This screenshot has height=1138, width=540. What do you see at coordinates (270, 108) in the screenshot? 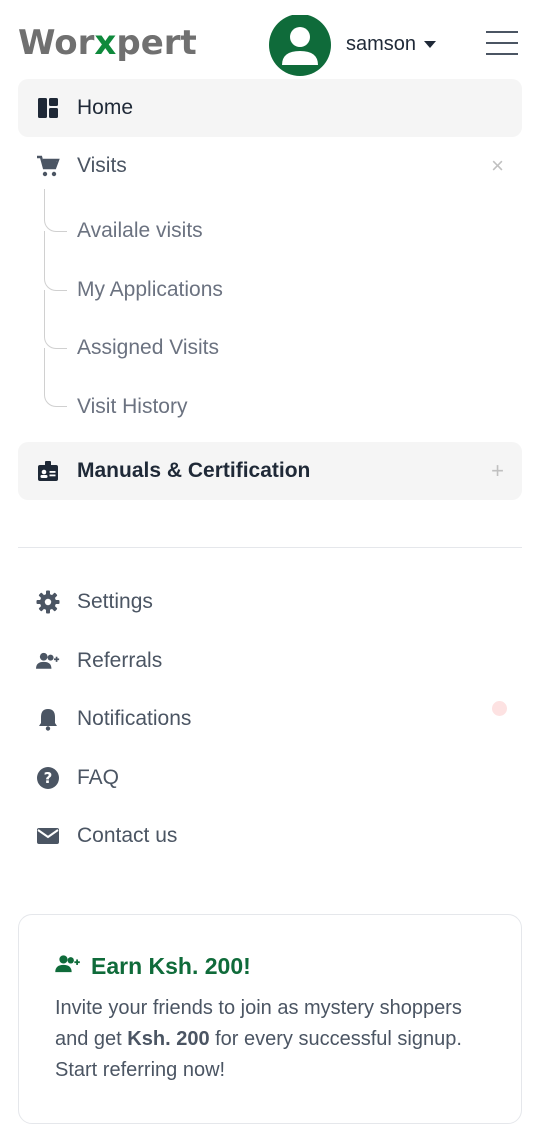
I see `nav-item-home: Home` at bounding box center [270, 108].